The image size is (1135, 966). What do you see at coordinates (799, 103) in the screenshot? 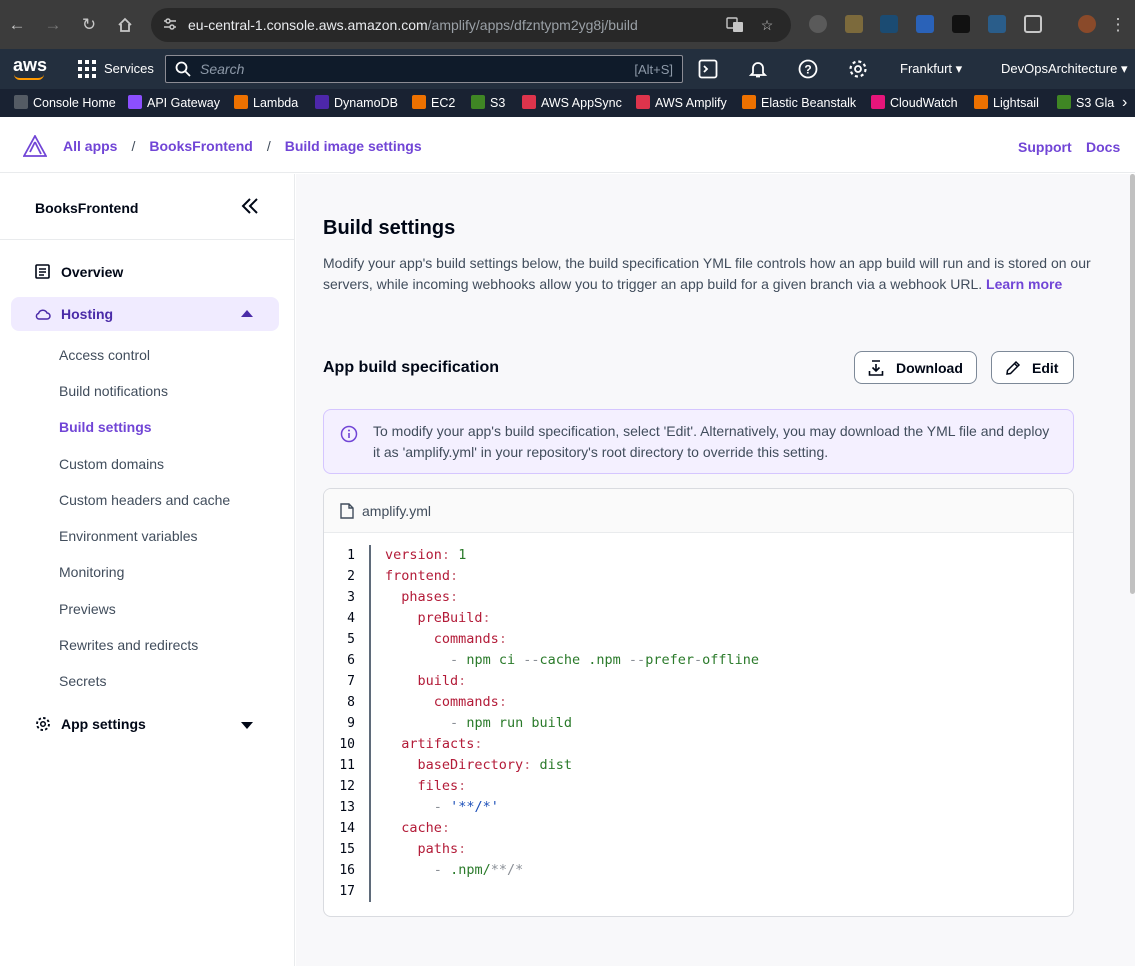
I see `favorite-link: Elastic Beanstalk` at bounding box center [799, 103].